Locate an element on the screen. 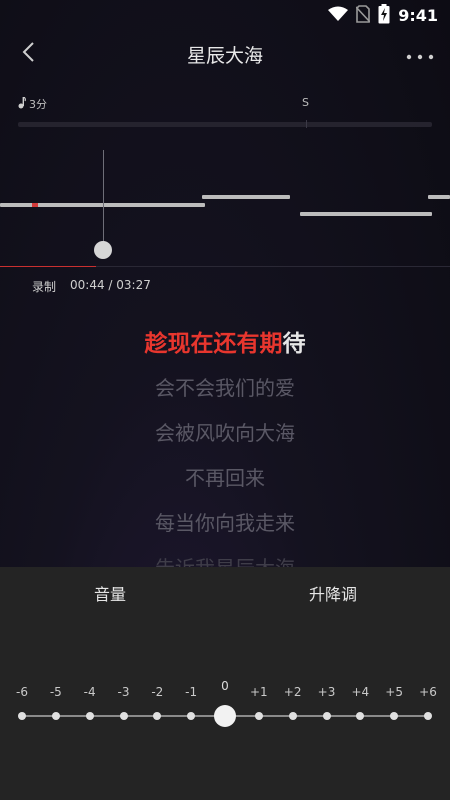  tab-volume: 音量 is located at coordinates (110, 593).